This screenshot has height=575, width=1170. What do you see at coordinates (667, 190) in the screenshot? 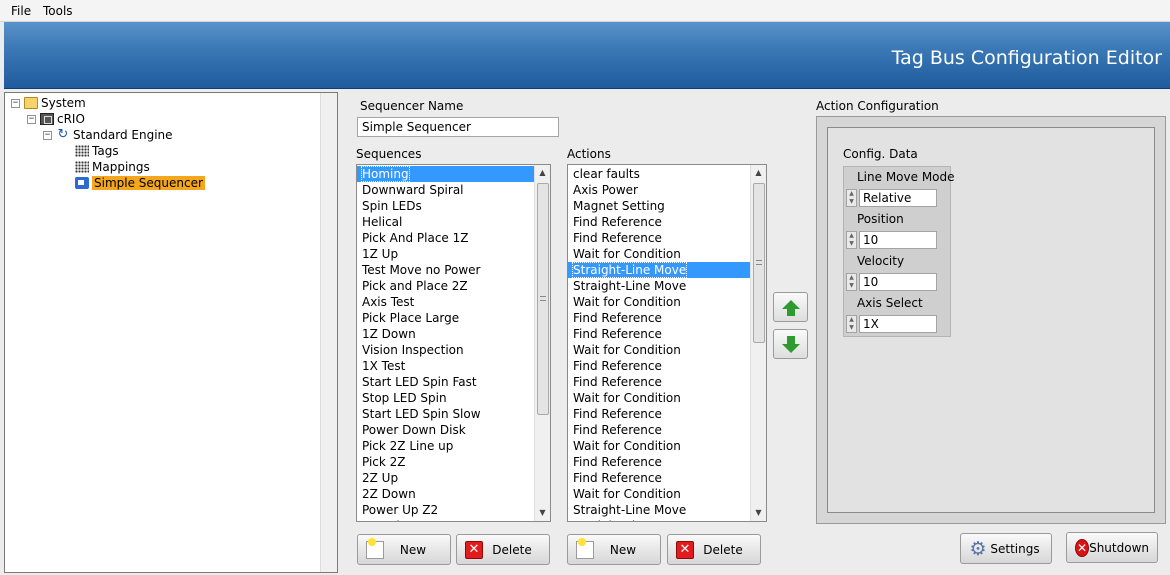
I see `list-item: Axis Power` at bounding box center [667, 190].